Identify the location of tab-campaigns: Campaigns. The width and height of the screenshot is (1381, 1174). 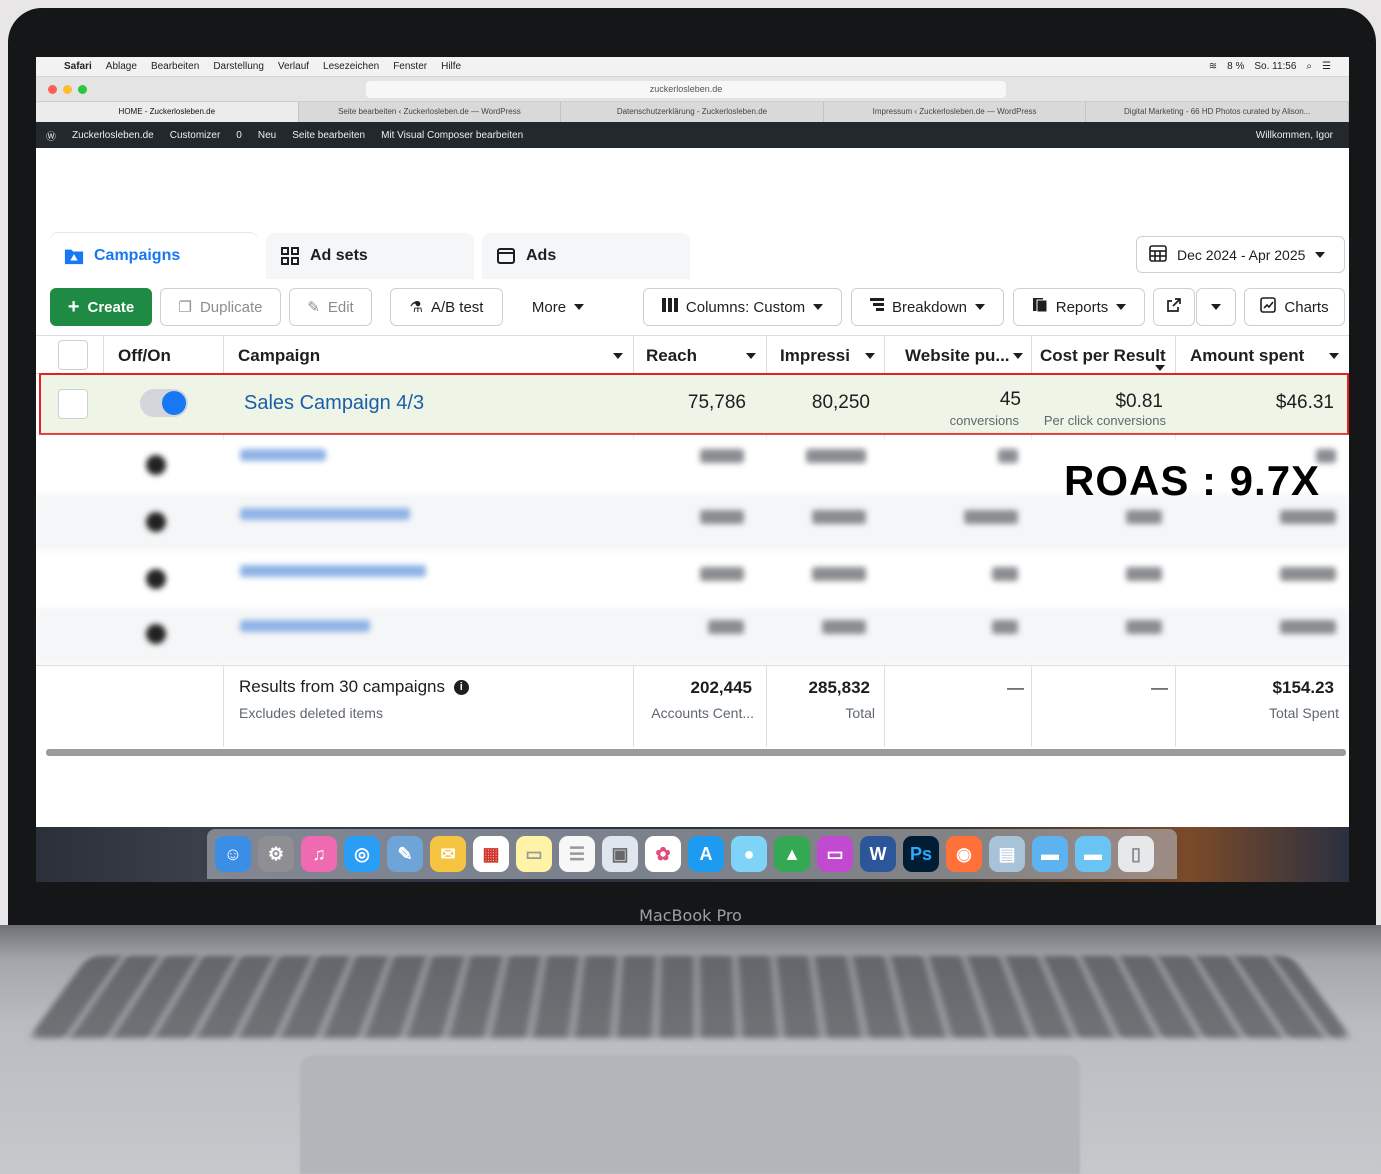
(154, 256).